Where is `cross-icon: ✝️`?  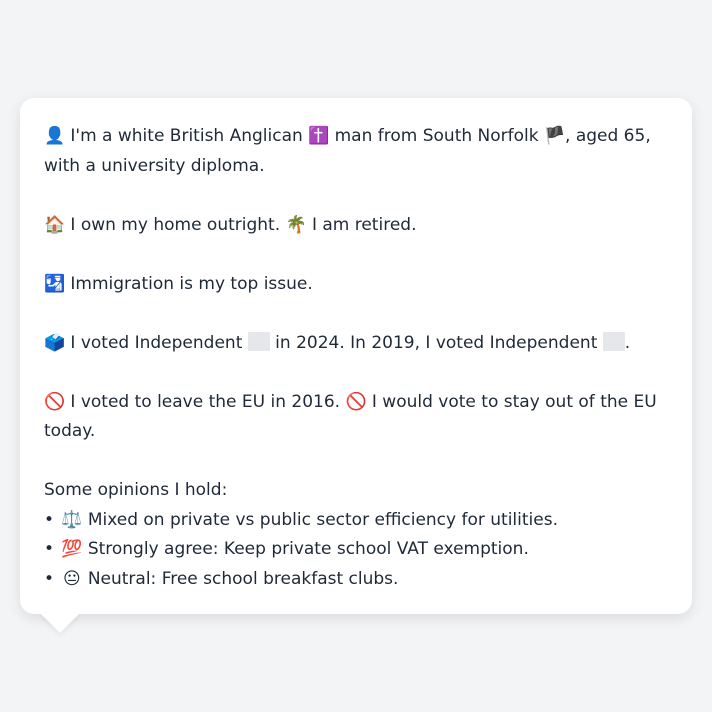
cross-icon: ✝️ is located at coordinates (319, 136).